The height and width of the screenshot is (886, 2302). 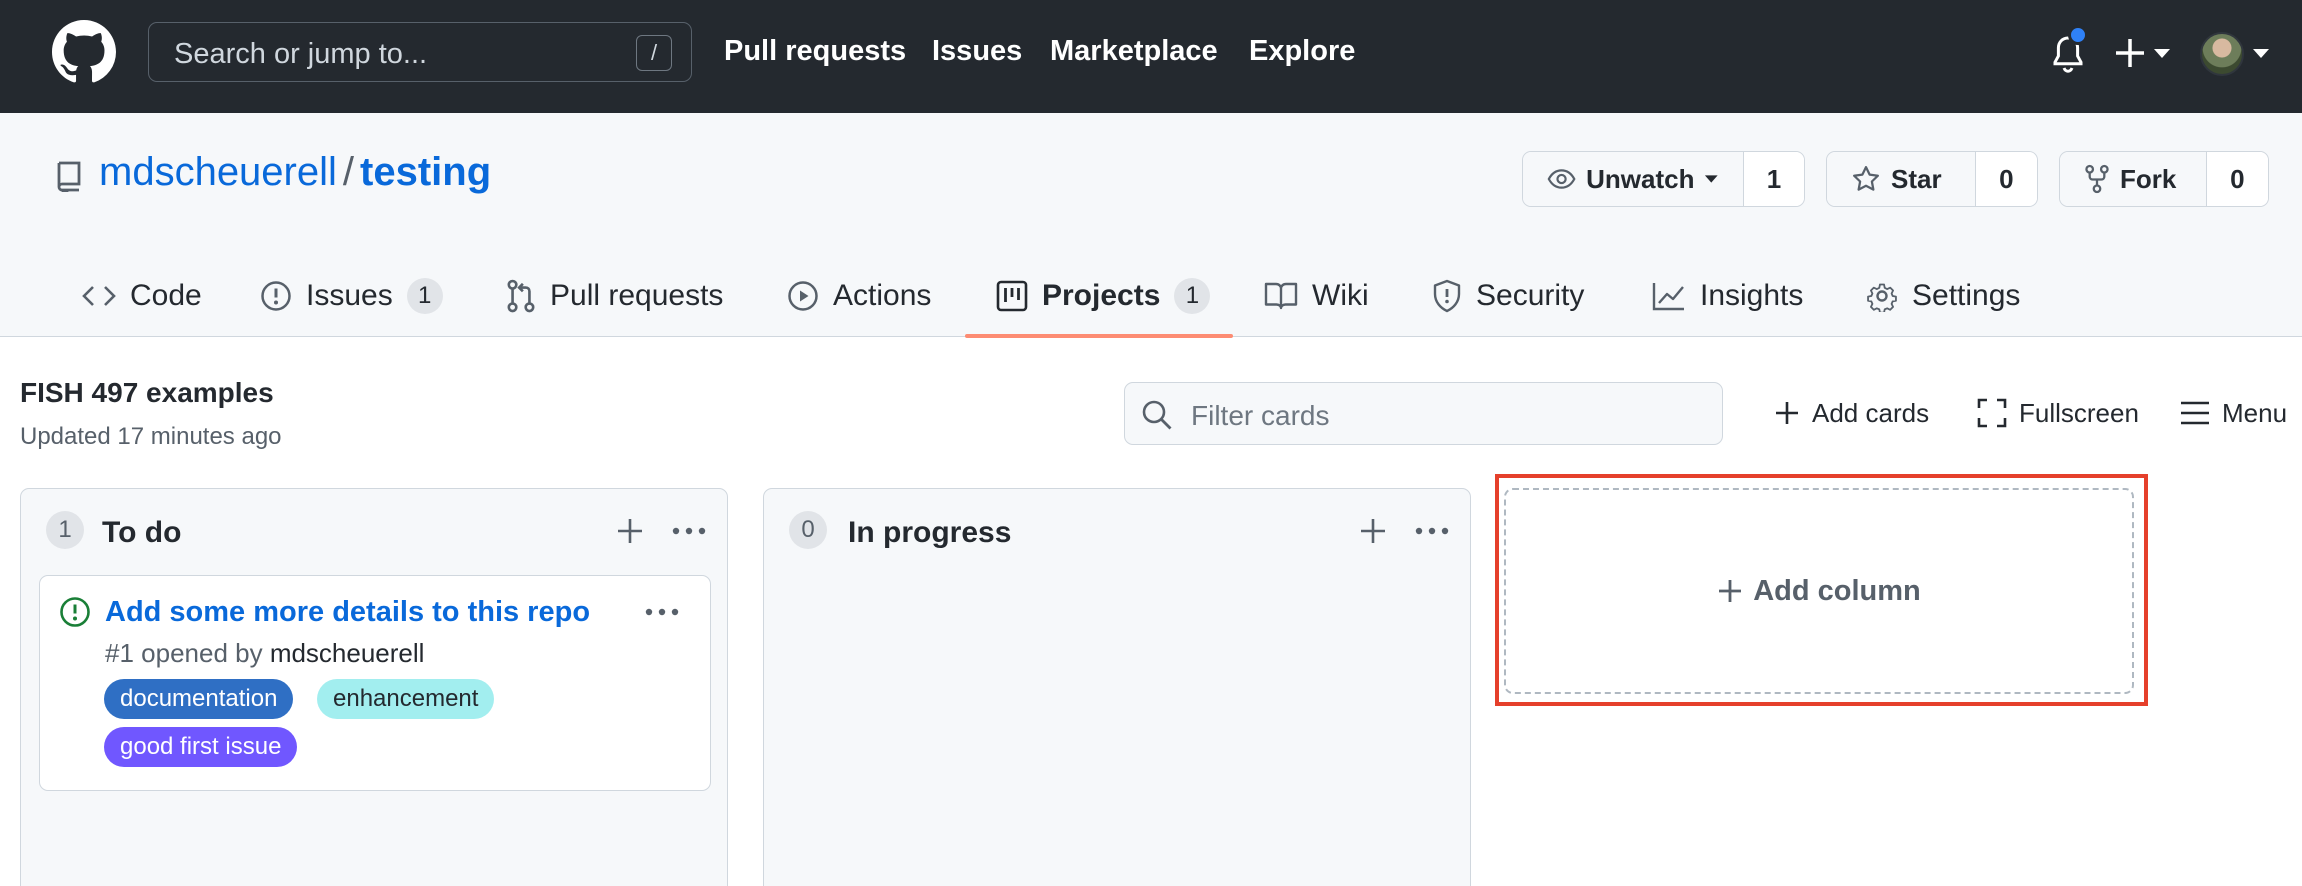 I want to click on tab-wiki: Wiki, so click(x=1316, y=296).